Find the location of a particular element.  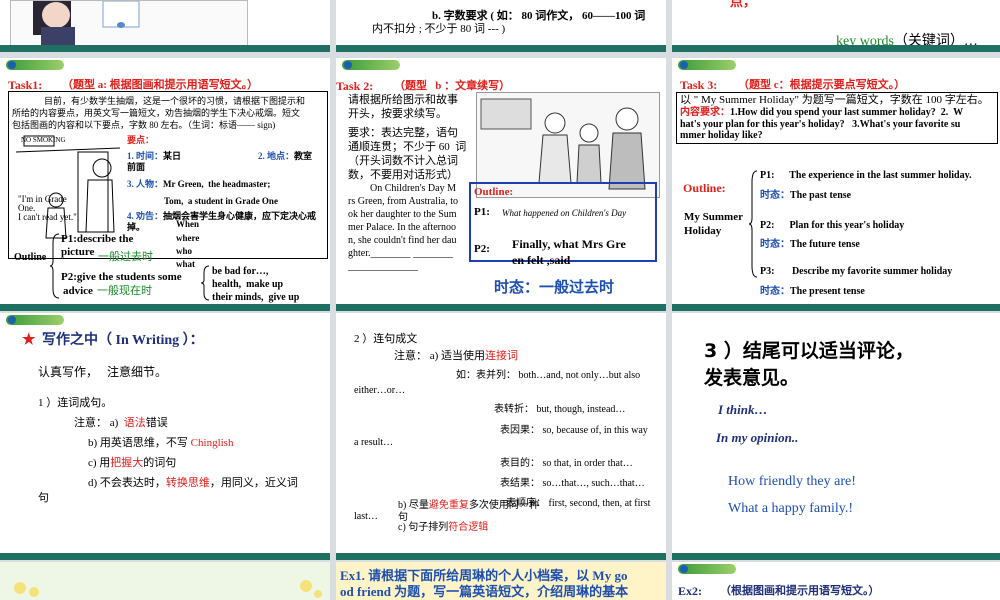

story-4: mer Palace. In the afternoo is located at coordinates (402, 227).